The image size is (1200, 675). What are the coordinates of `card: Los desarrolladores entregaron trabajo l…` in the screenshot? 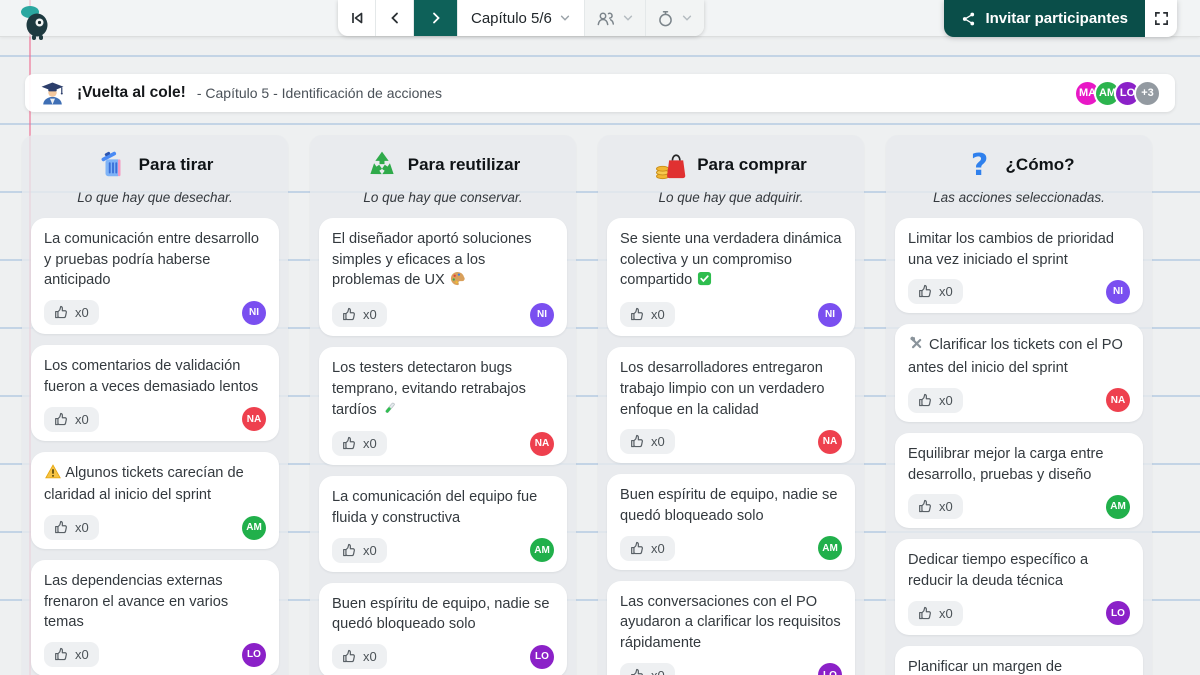 It's located at (731, 405).